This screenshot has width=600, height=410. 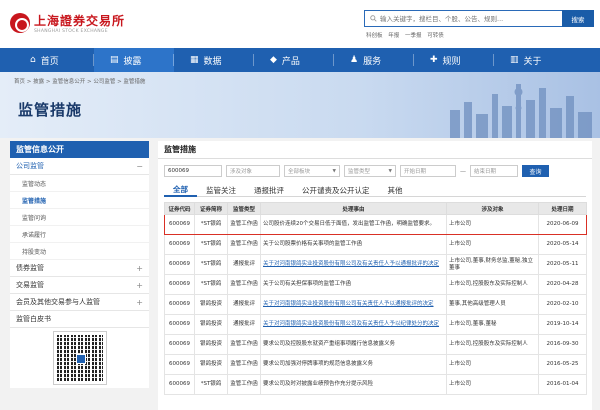 What do you see at coordinates (492, 208) in the screenshot?
I see `column-header: 涉及对象` at bounding box center [492, 208].